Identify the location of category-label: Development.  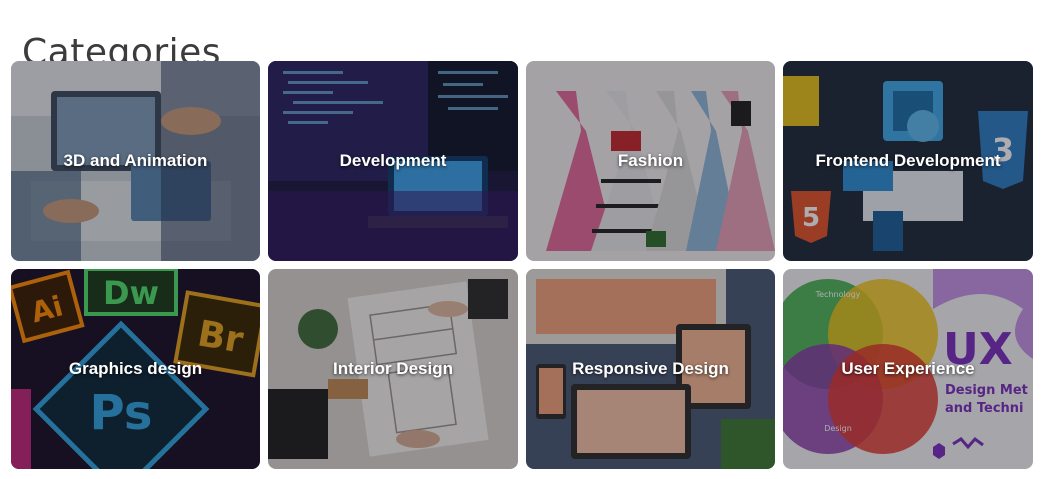
(393, 160).